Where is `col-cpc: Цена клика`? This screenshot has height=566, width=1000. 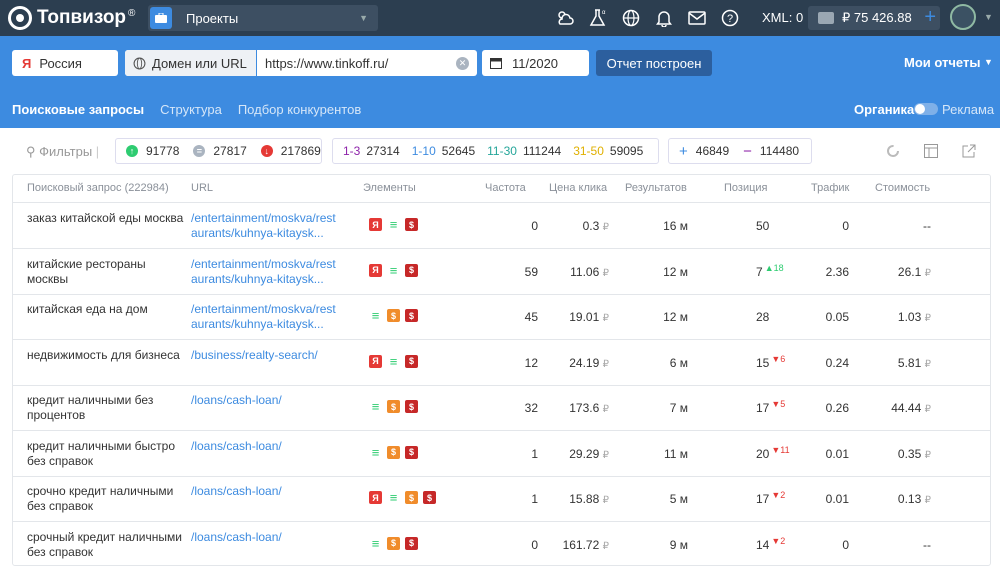
col-cpc: Цена клика is located at coordinates (578, 188).